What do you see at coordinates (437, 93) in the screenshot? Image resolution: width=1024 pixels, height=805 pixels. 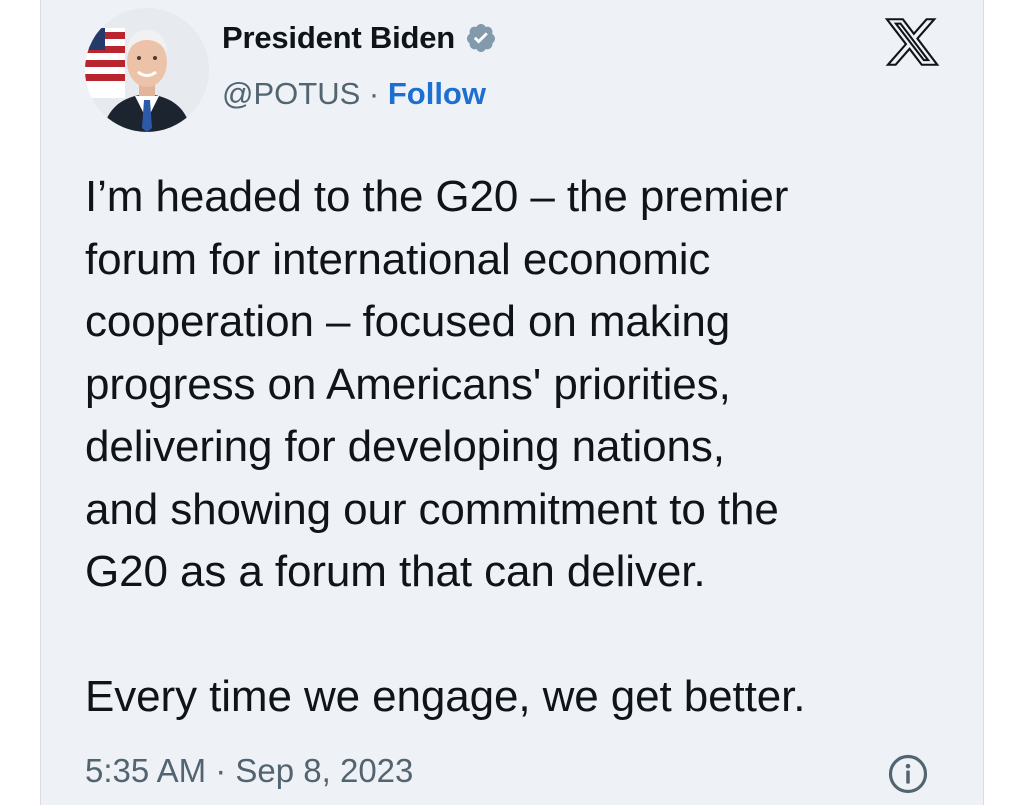 I see `follow-link: Follow` at bounding box center [437, 93].